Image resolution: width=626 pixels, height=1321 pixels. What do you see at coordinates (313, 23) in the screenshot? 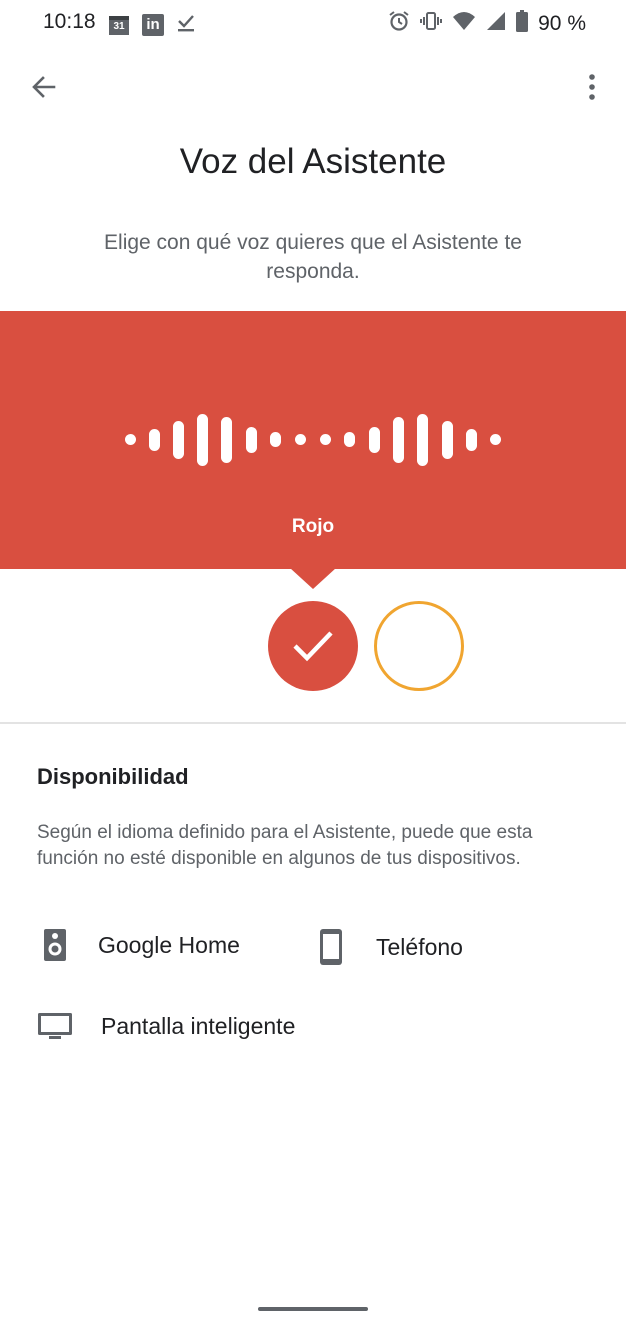
I see `status-bar: 10:18 31 in 90 %` at bounding box center [313, 23].